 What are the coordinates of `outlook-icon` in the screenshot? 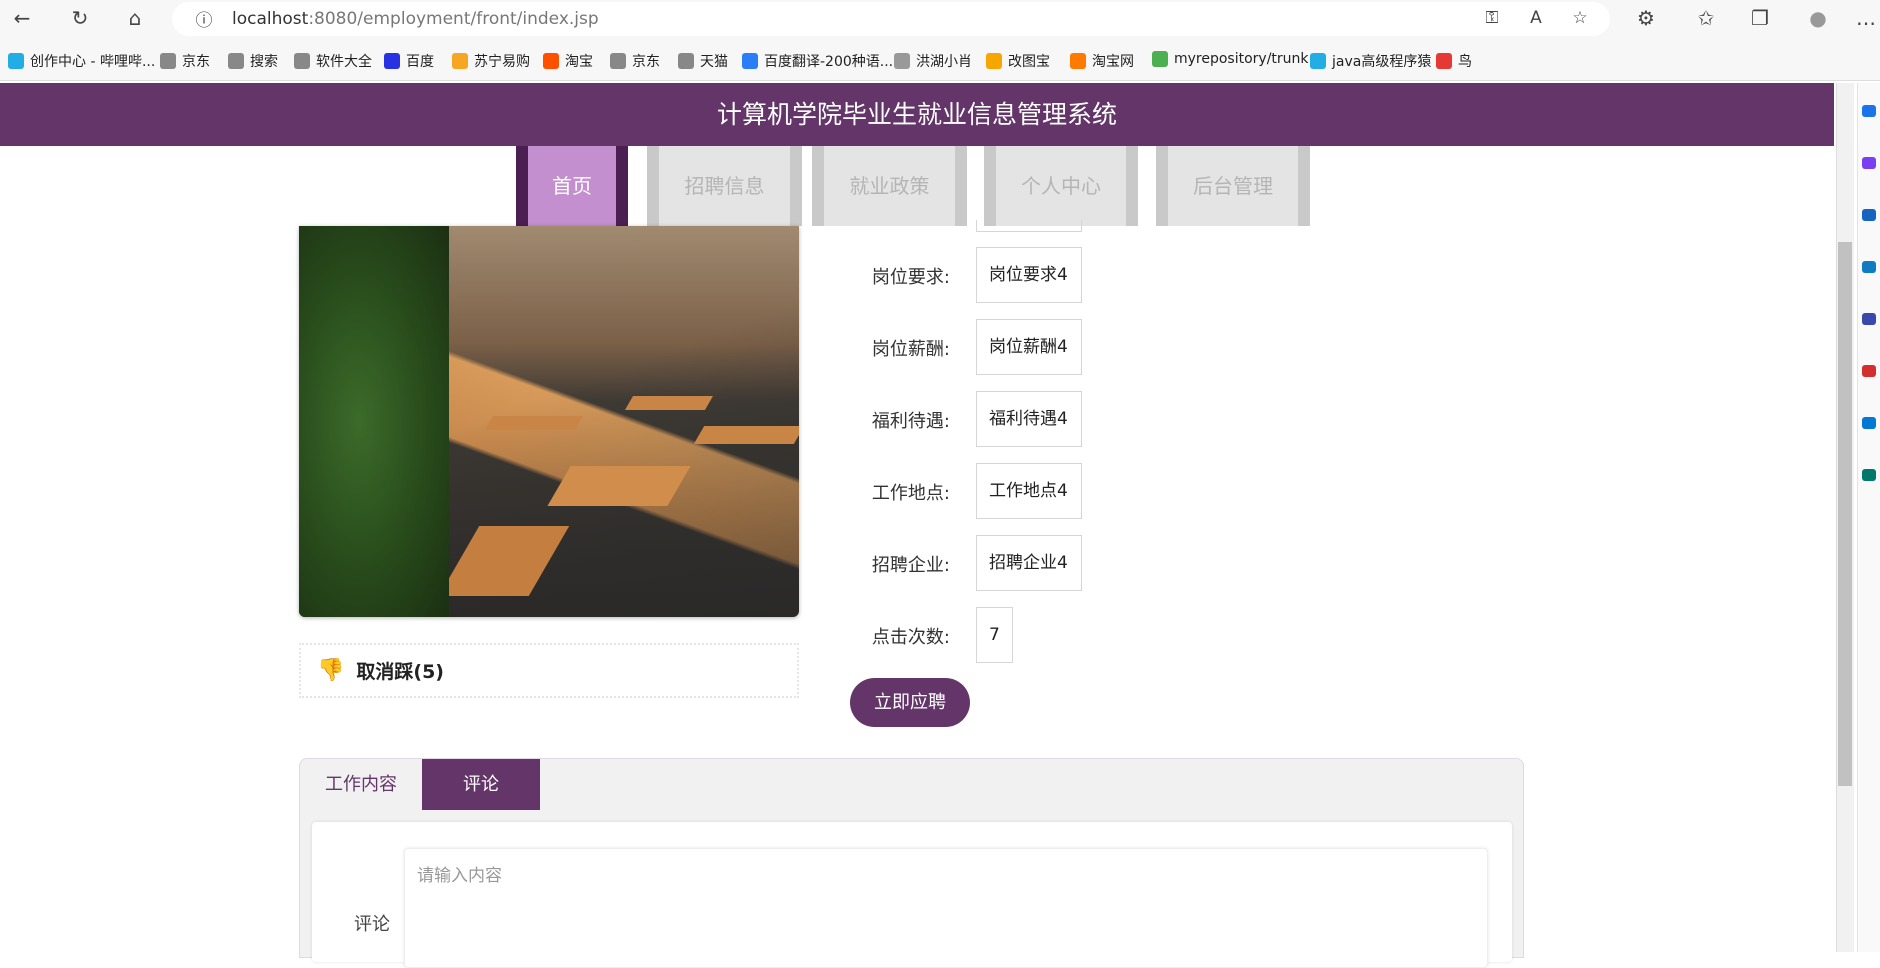 It's located at (1869, 423).